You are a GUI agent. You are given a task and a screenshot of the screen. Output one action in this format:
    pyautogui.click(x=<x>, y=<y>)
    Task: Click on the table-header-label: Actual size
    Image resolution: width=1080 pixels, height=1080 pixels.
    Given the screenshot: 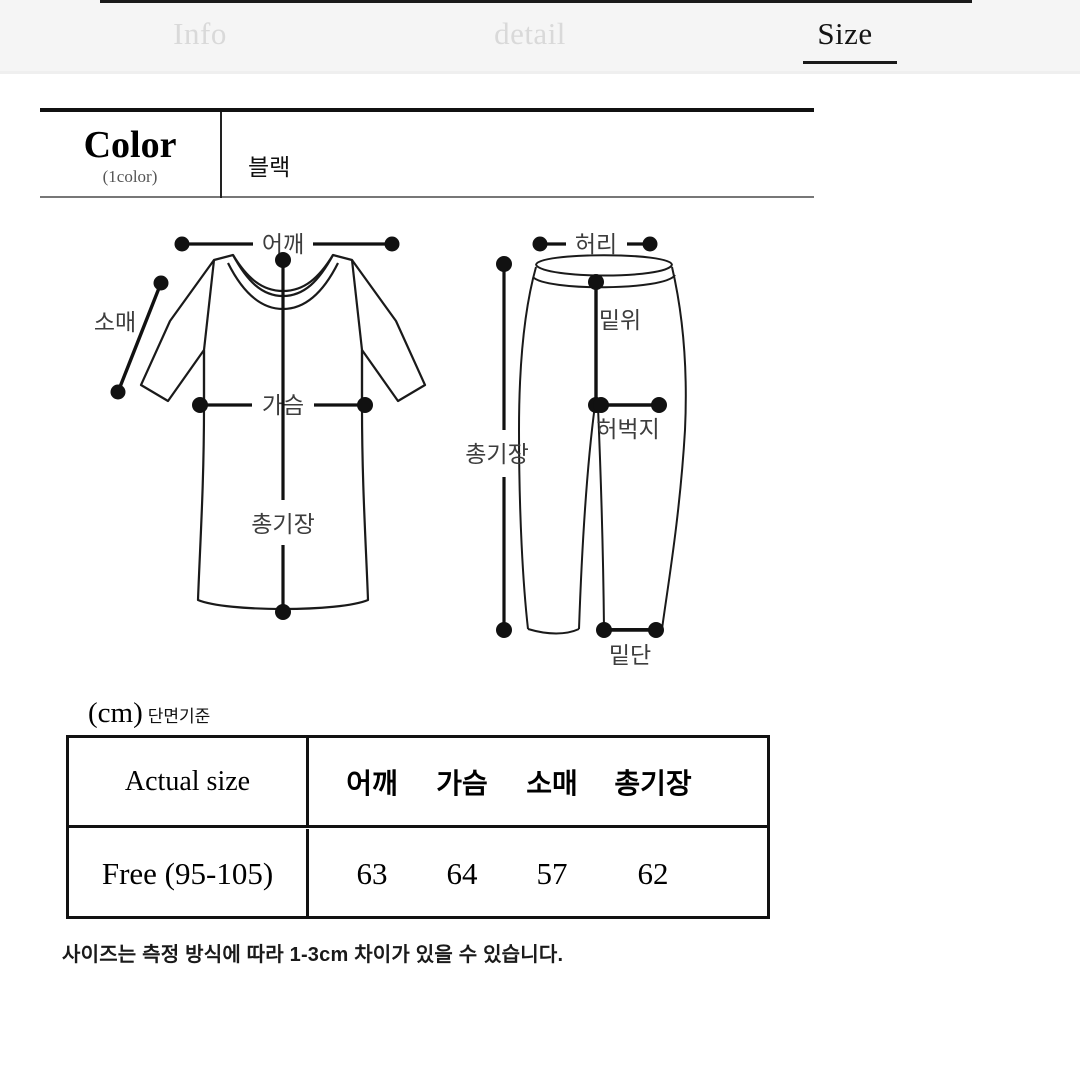 What is the action you would take?
    pyautogui.click(x=189, y=781)
    